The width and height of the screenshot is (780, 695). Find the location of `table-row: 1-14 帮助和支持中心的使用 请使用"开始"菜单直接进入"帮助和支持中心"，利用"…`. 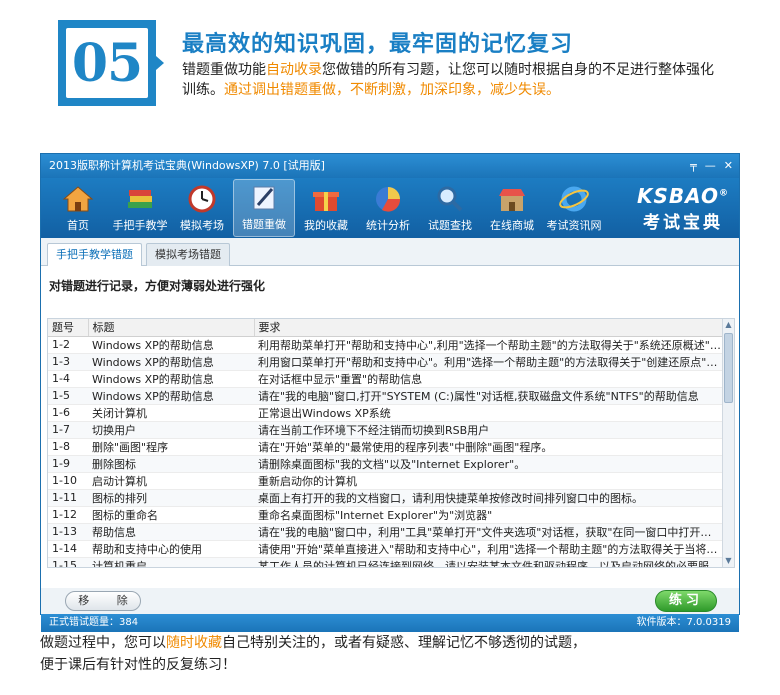

table-row: 1-14 帮助和支持中心的使用 请使用"开始"菜单直接进入"帮助和支持中心"，利用"… is located at coordinates (385, 549).